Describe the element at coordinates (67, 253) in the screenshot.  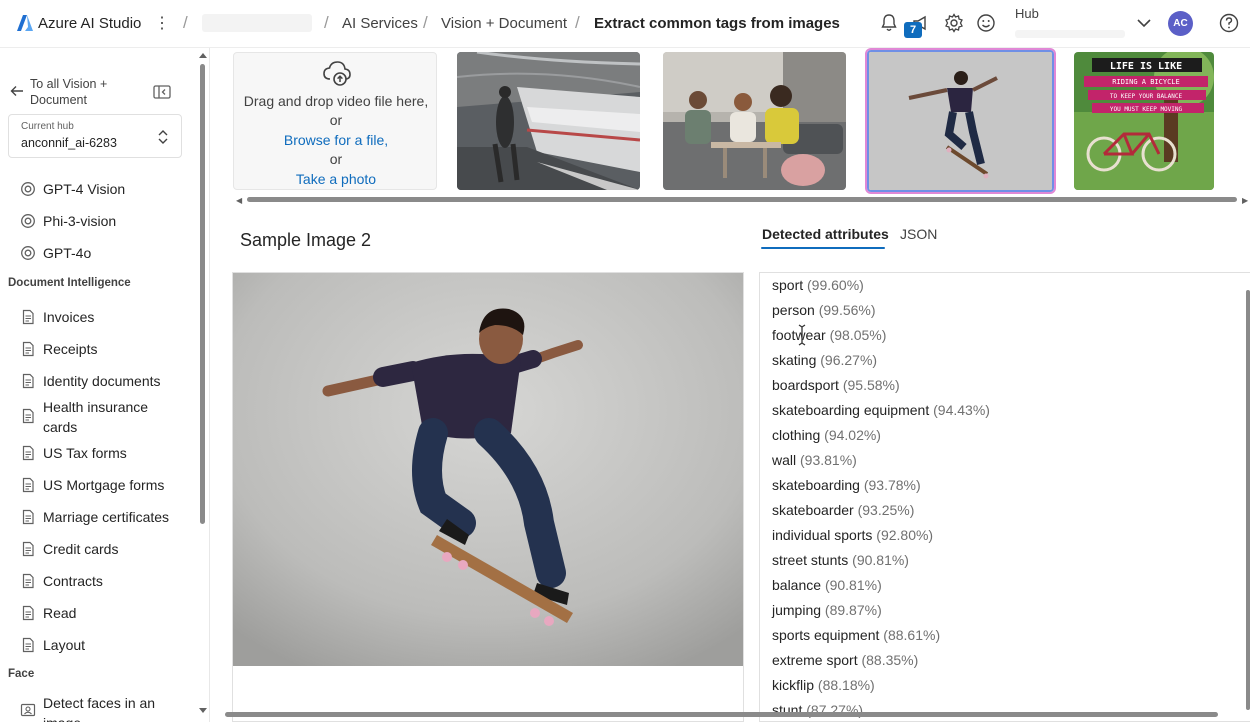
I see `sidebar-item-label: GPT-4o` at that location.